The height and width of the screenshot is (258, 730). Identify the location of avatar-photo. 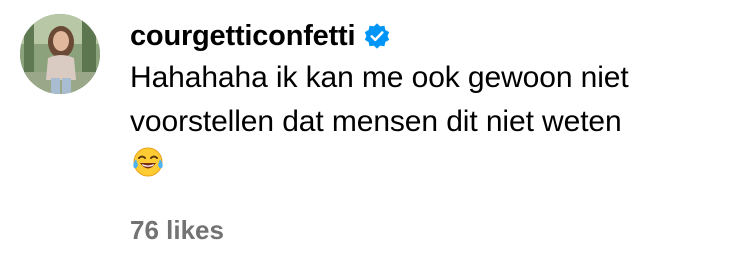
(60, 54).